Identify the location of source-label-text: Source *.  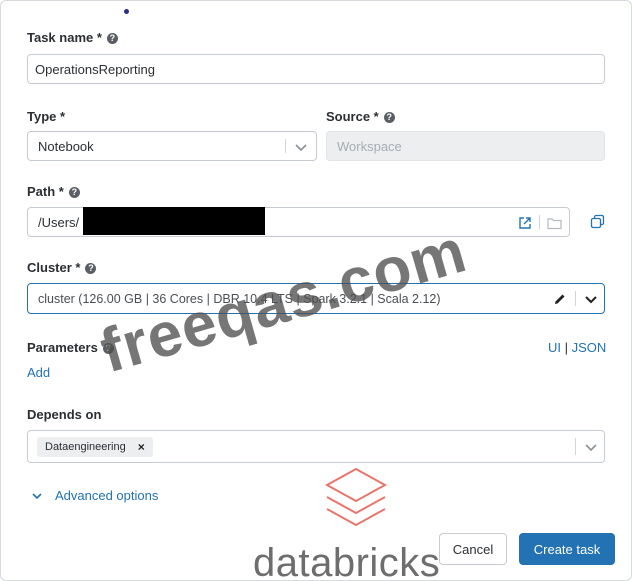
(352, 116).